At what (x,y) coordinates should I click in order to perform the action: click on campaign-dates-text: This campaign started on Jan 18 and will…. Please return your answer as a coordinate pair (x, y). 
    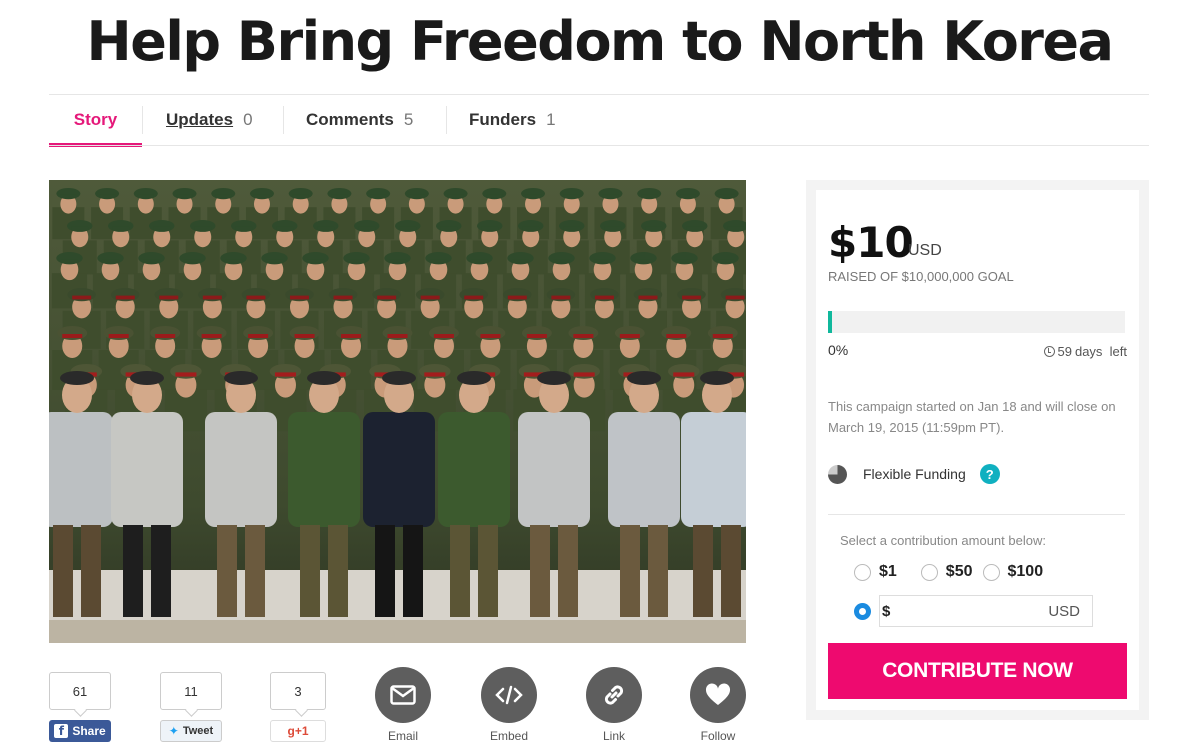
    Looking at the image, I should click on (972, 417).